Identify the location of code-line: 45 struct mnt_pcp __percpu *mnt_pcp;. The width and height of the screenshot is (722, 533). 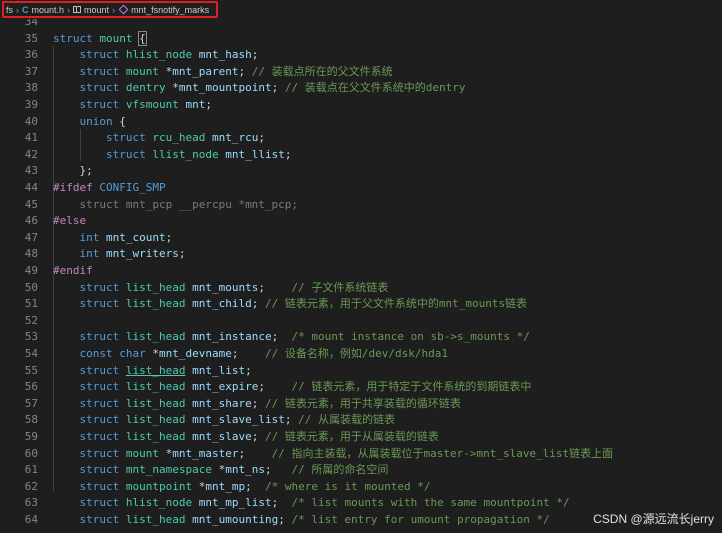
(361, 205).